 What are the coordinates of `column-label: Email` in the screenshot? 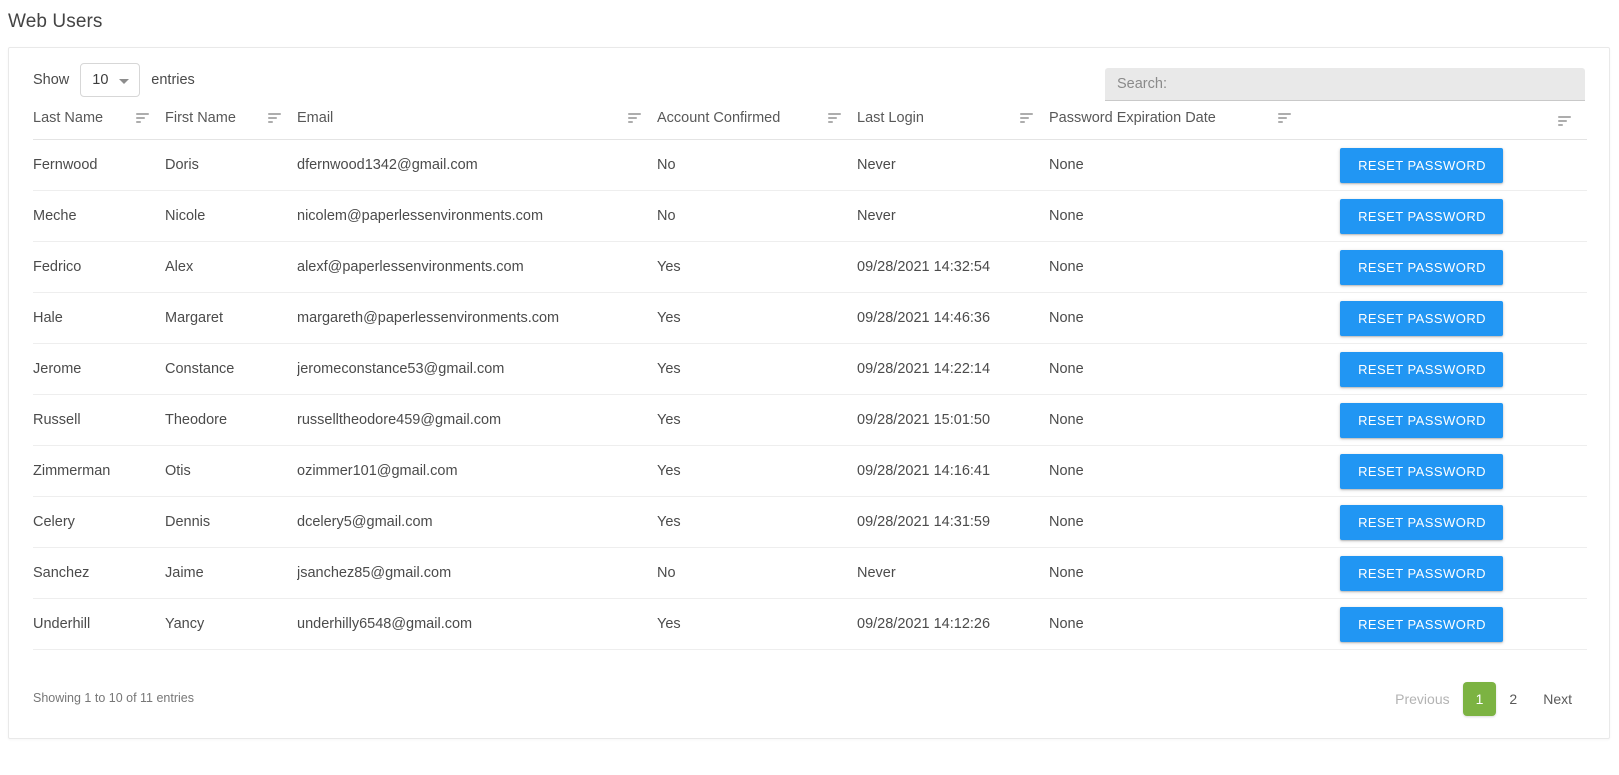 It's located at (315, 118).